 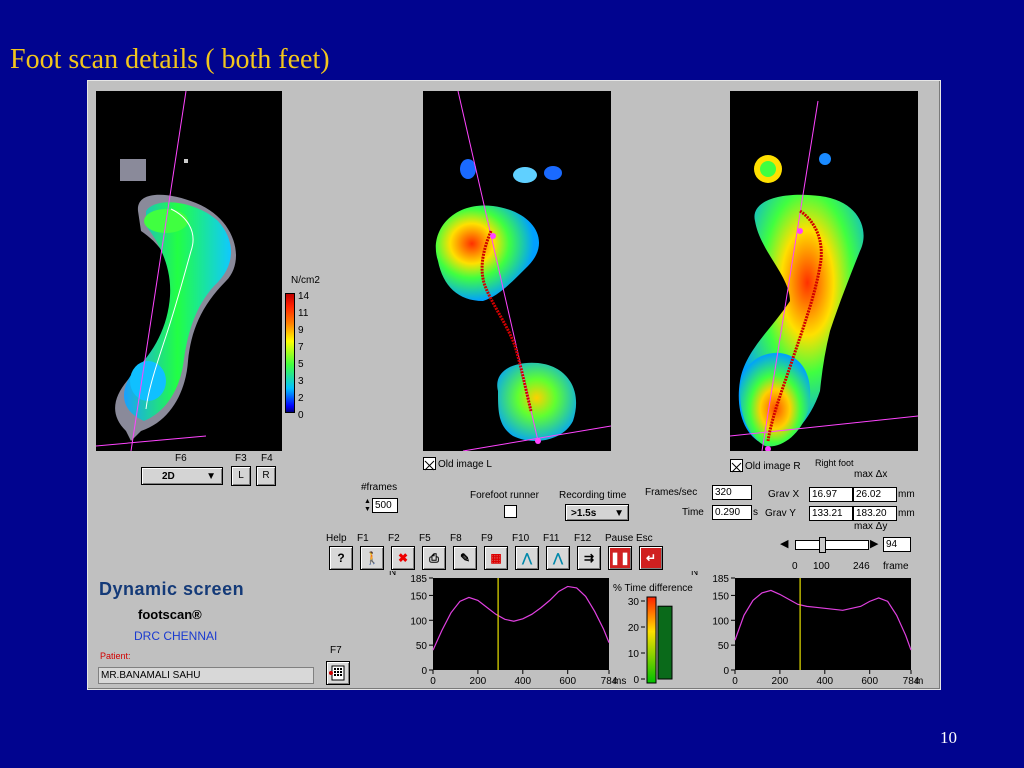 What do you see at coordinates (875, 494) in the screenshot?
I see `max-dx-value: 26.02` at bounding box center [875, 494].